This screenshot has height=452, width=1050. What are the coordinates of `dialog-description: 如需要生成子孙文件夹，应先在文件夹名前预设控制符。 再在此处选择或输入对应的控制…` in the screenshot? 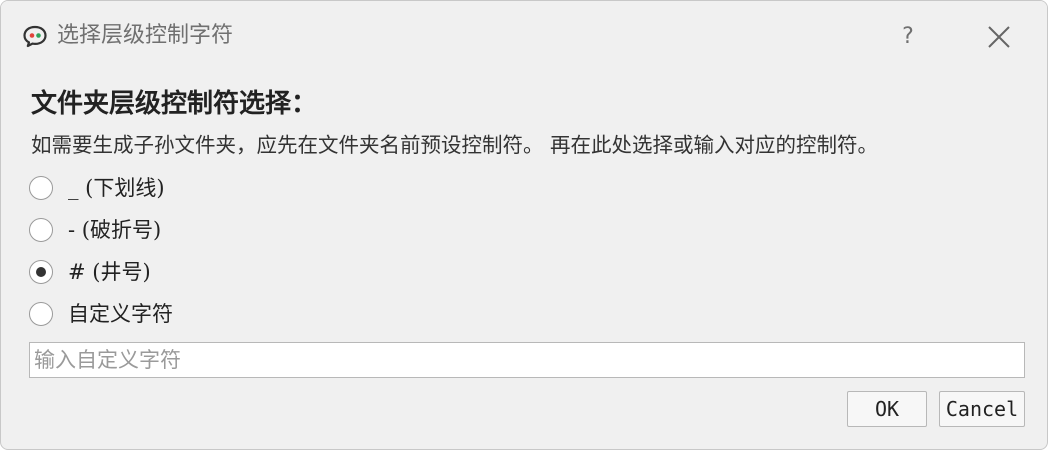 It's located at (455, 145).